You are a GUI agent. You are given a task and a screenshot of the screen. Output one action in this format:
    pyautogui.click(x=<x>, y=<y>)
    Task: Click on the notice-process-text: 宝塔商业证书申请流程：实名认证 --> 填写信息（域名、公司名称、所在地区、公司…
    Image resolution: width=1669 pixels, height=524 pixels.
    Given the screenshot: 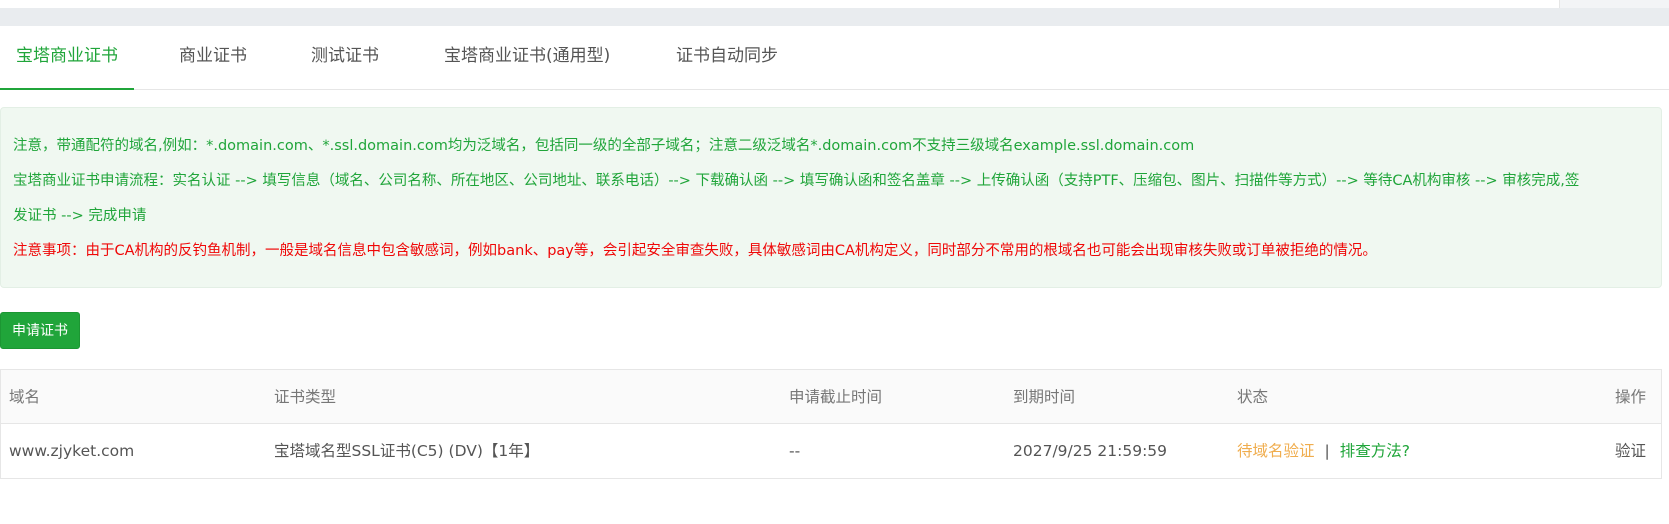 What is the action you would take?
    pyautogui.click(x=796, y=181)
    